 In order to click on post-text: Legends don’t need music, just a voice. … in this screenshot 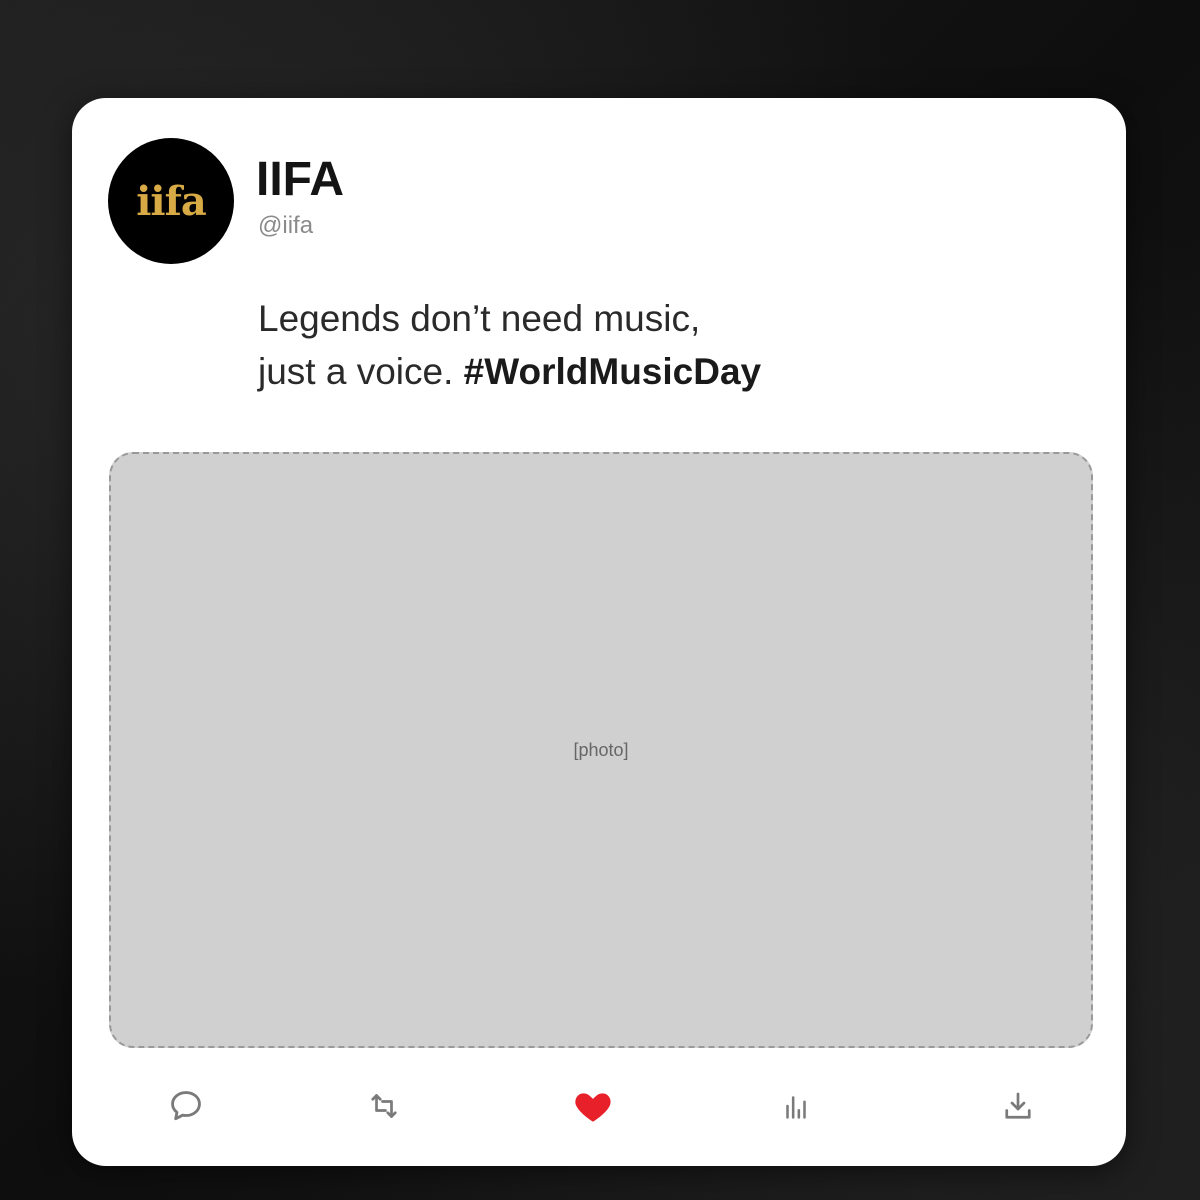, I will do `click(658, 345)`.